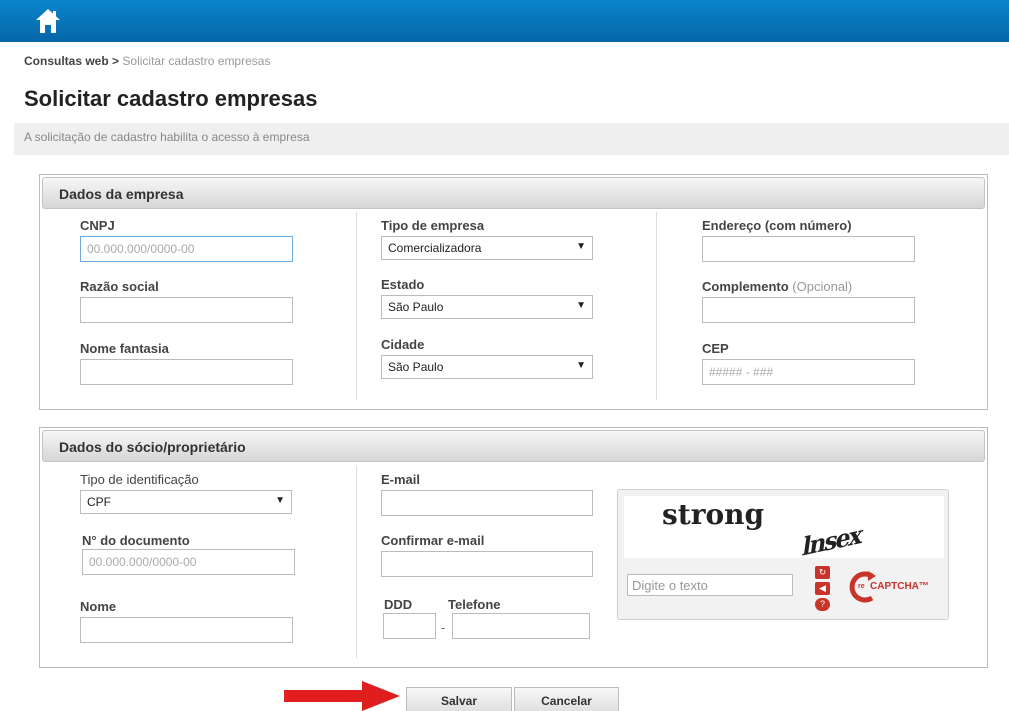  Describe the element at coordinates (822, 572) in the screenshot. I see `refresh-icon: ↻` at that location.